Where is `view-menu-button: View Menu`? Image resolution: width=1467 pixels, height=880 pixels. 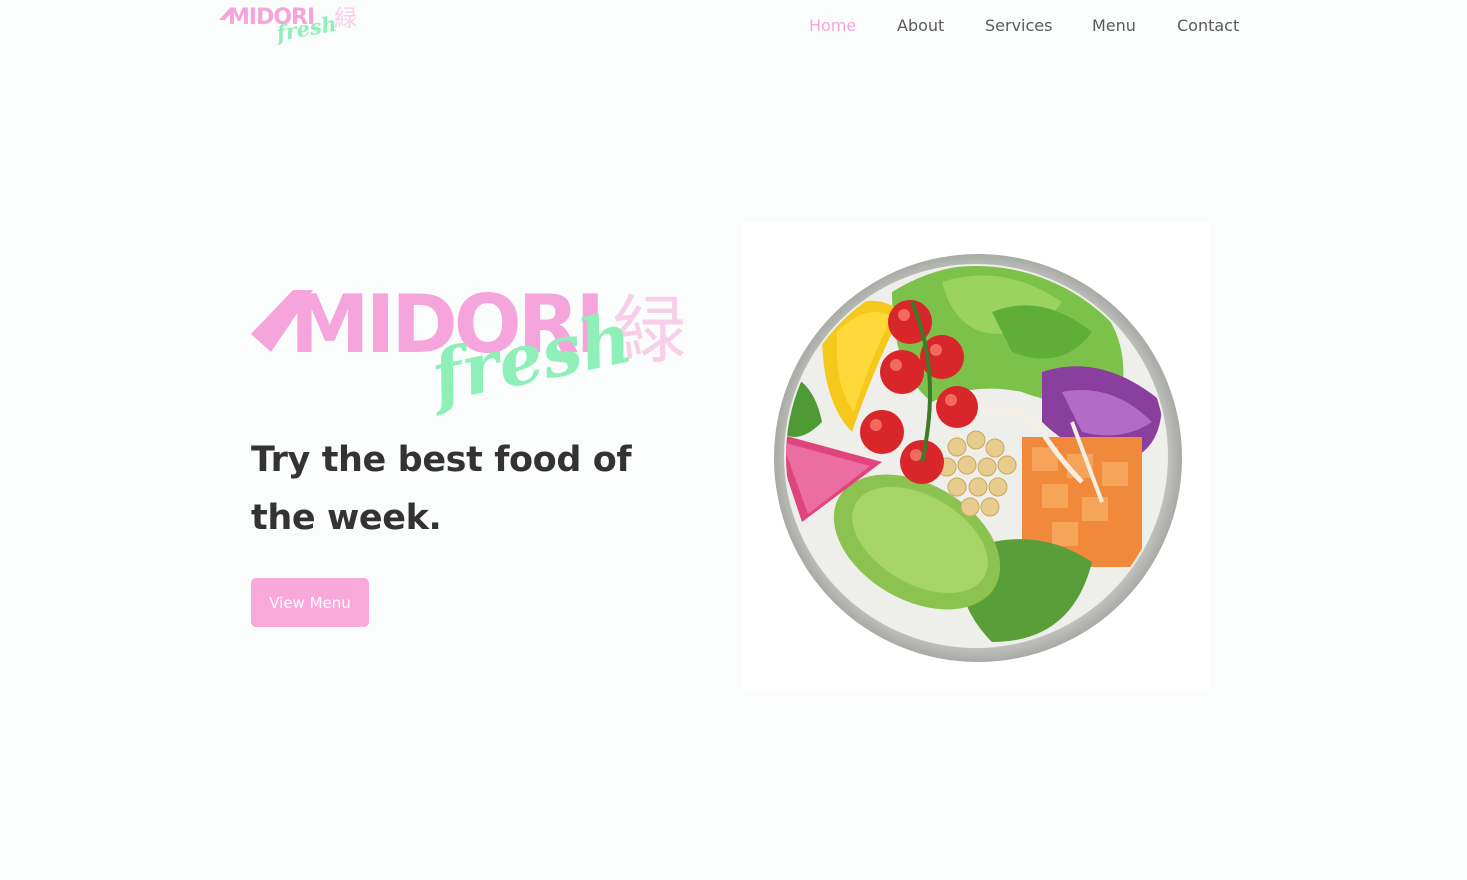 view-menu-button: View Menu is located at coordinates (310, 602).